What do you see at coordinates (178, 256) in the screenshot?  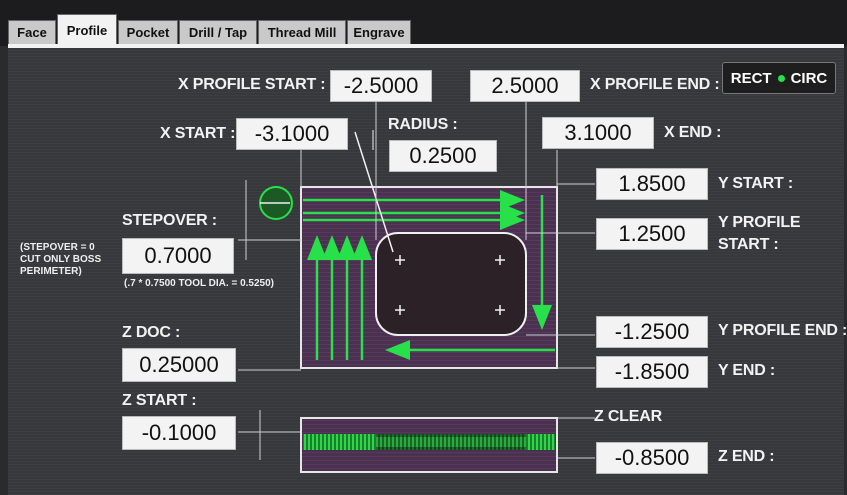 I see `stepover-input: 0.7000` at bounding box center [178, 256].